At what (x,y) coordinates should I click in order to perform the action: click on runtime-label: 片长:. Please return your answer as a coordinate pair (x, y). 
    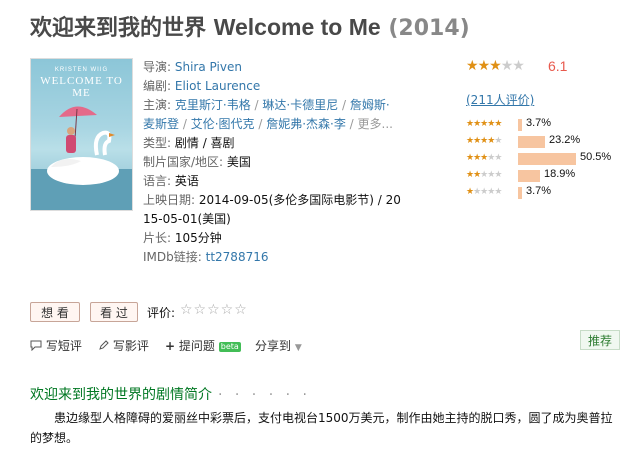
    Looking at the image, I should click on (157, 238).